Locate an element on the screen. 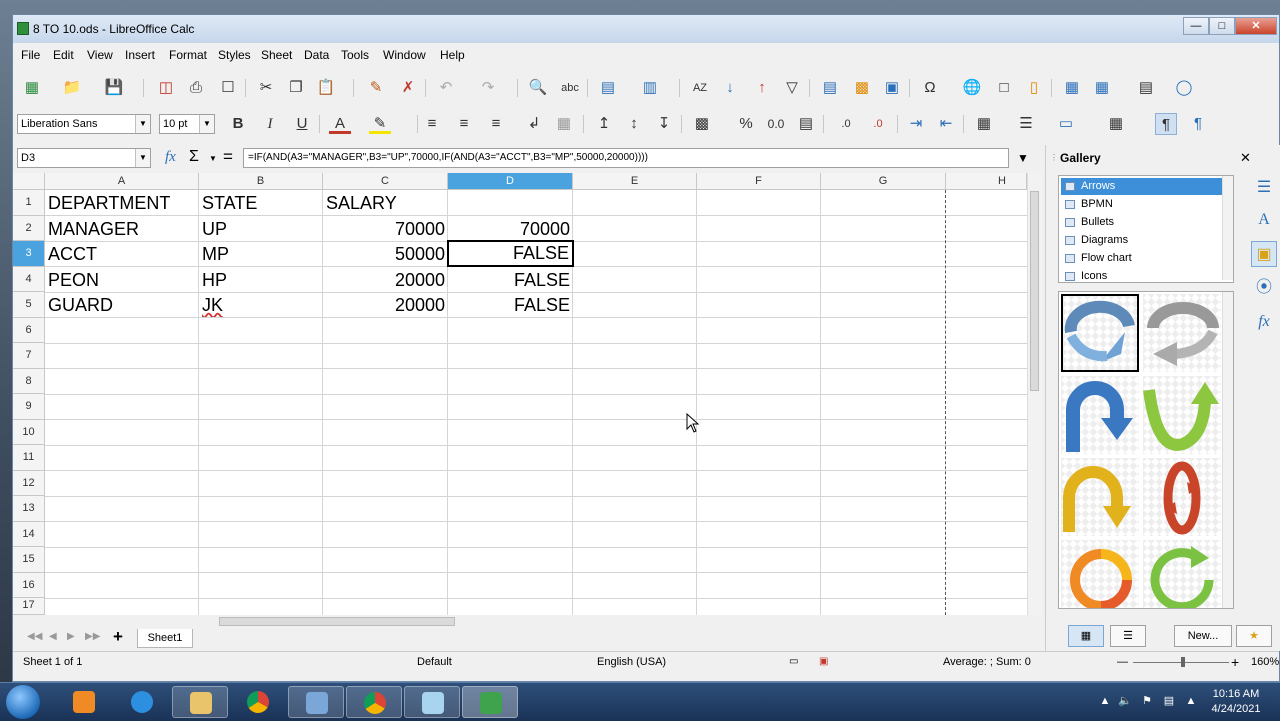  properties-deck-icon: ☰ is located at coordinates (1264, 188).